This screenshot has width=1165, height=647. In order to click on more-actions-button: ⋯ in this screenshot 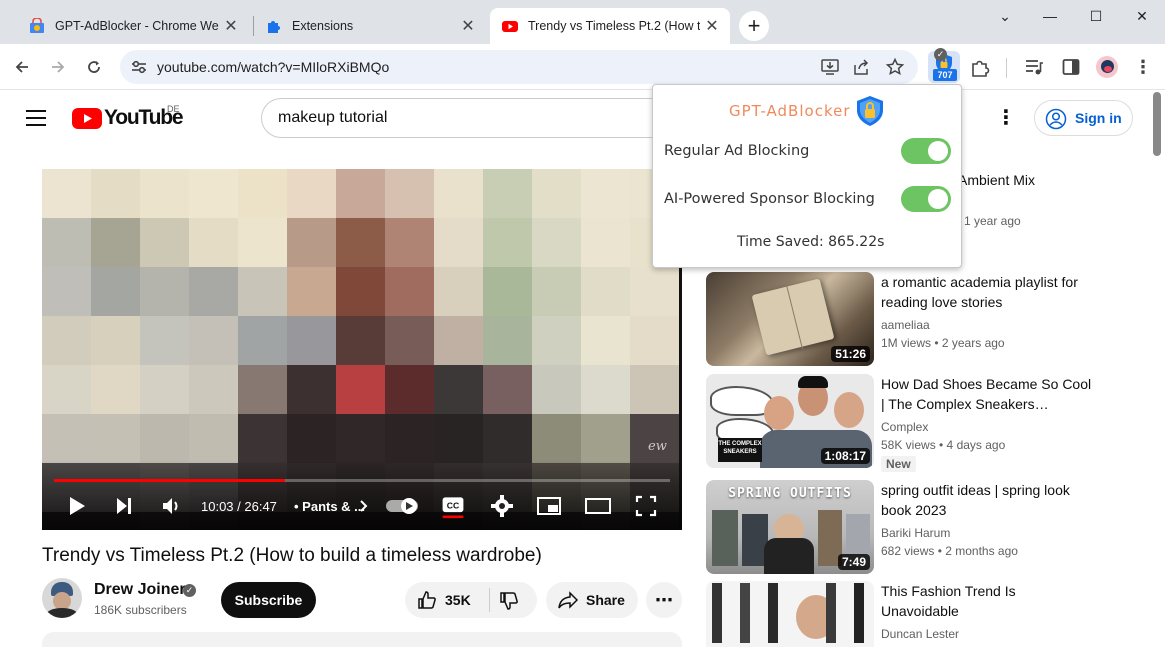, I will do `click(664, 600)`.